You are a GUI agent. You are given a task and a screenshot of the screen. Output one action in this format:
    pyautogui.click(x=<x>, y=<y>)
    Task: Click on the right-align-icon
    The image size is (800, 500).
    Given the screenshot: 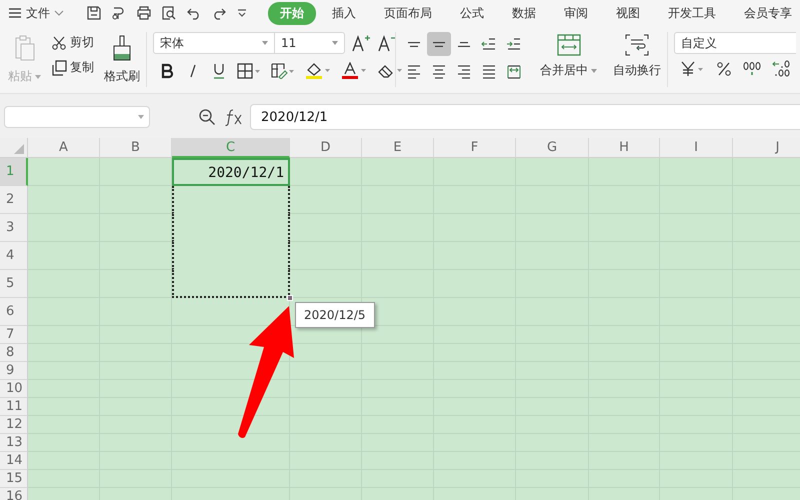 What is the action you would take?
    pyautogui.click(x=464, y=72)
    